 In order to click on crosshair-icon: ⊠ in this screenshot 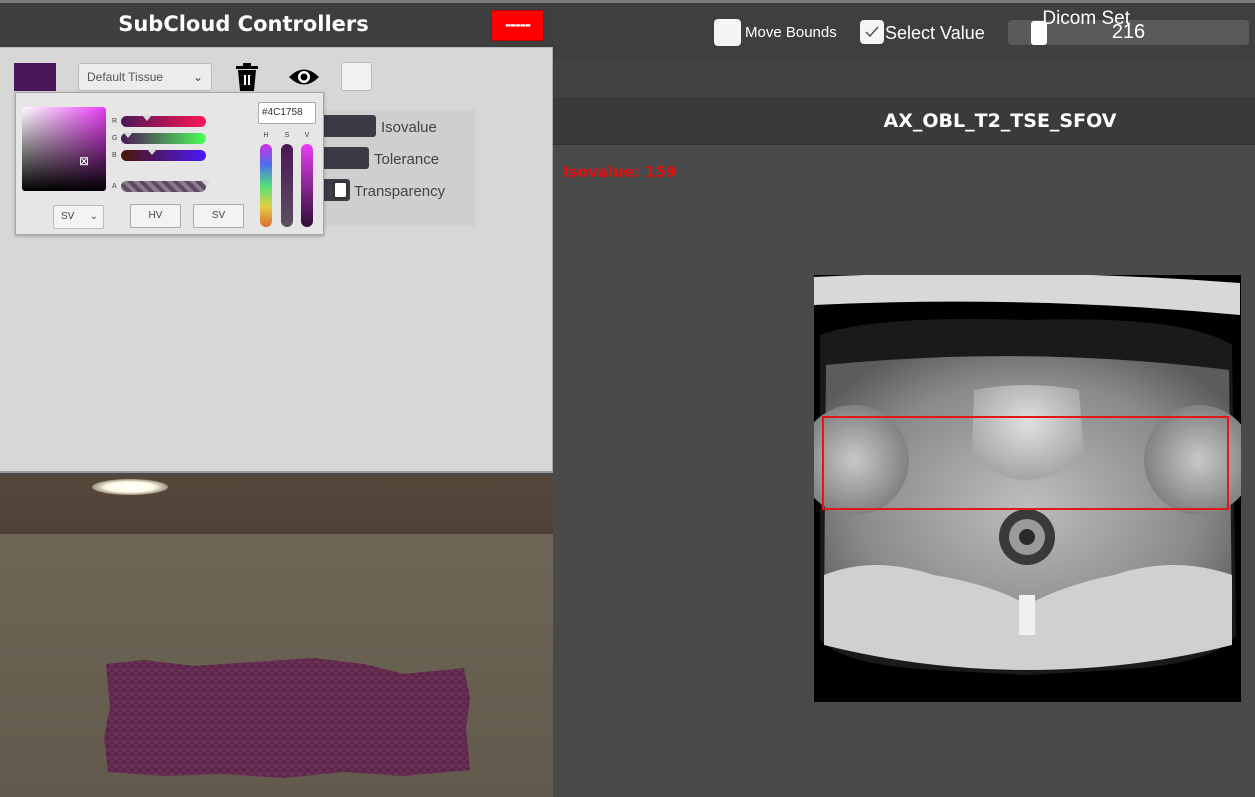, I will do `click(84, 161)`.